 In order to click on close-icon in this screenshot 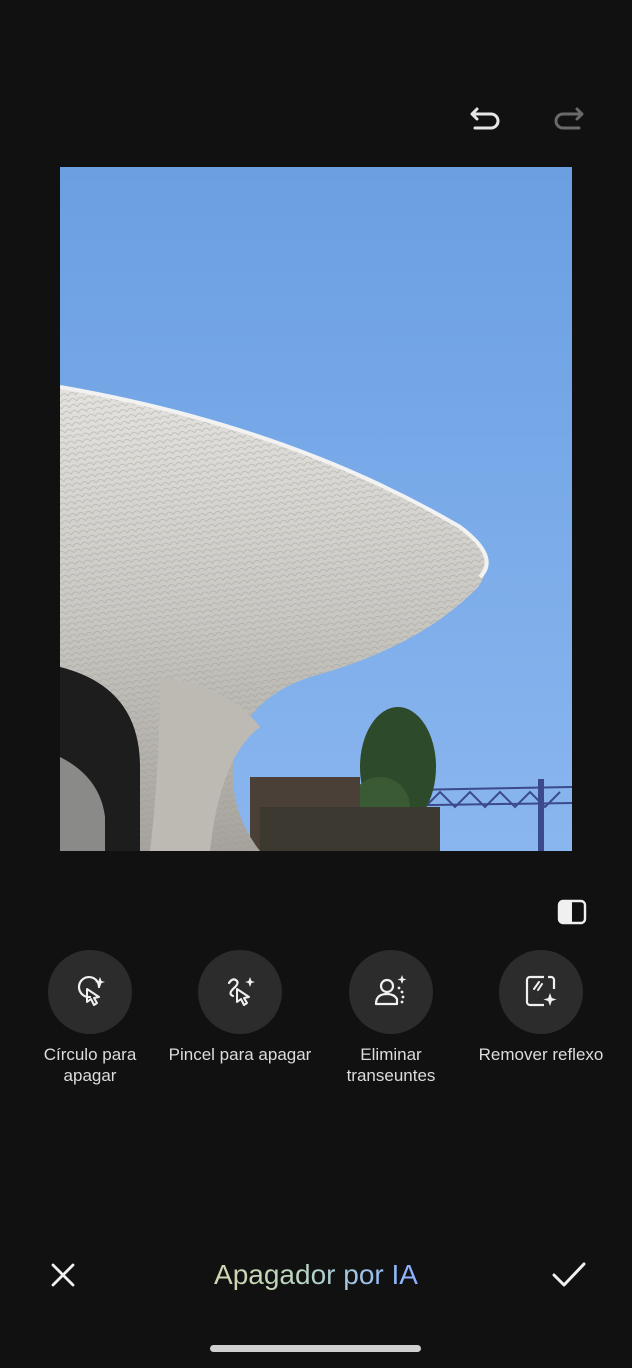, I will do `click(63, 1275)`.